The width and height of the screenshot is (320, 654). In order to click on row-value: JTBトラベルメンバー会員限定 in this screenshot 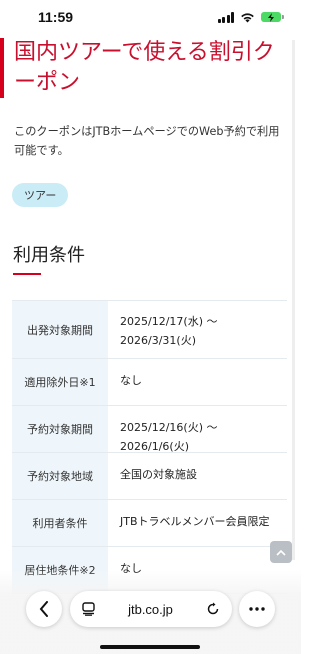, I will do `click(195, 521)`.